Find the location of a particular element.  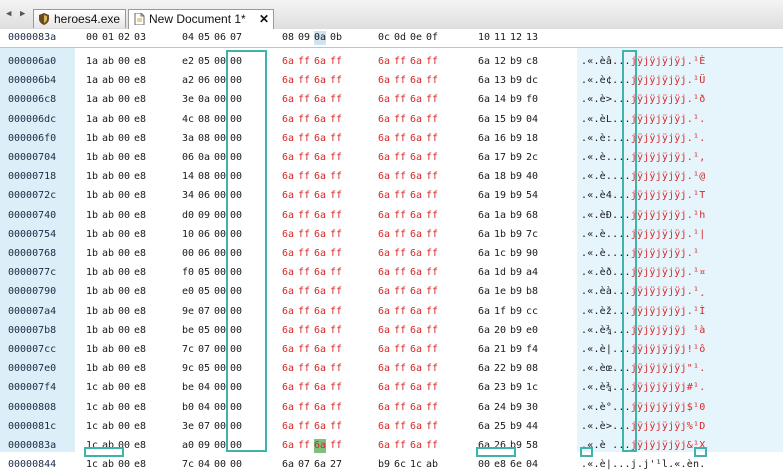

ascii-row: .«.è¢...jÿjÿjÿjÿj.¹Ü is located at coordinates (643, 81).